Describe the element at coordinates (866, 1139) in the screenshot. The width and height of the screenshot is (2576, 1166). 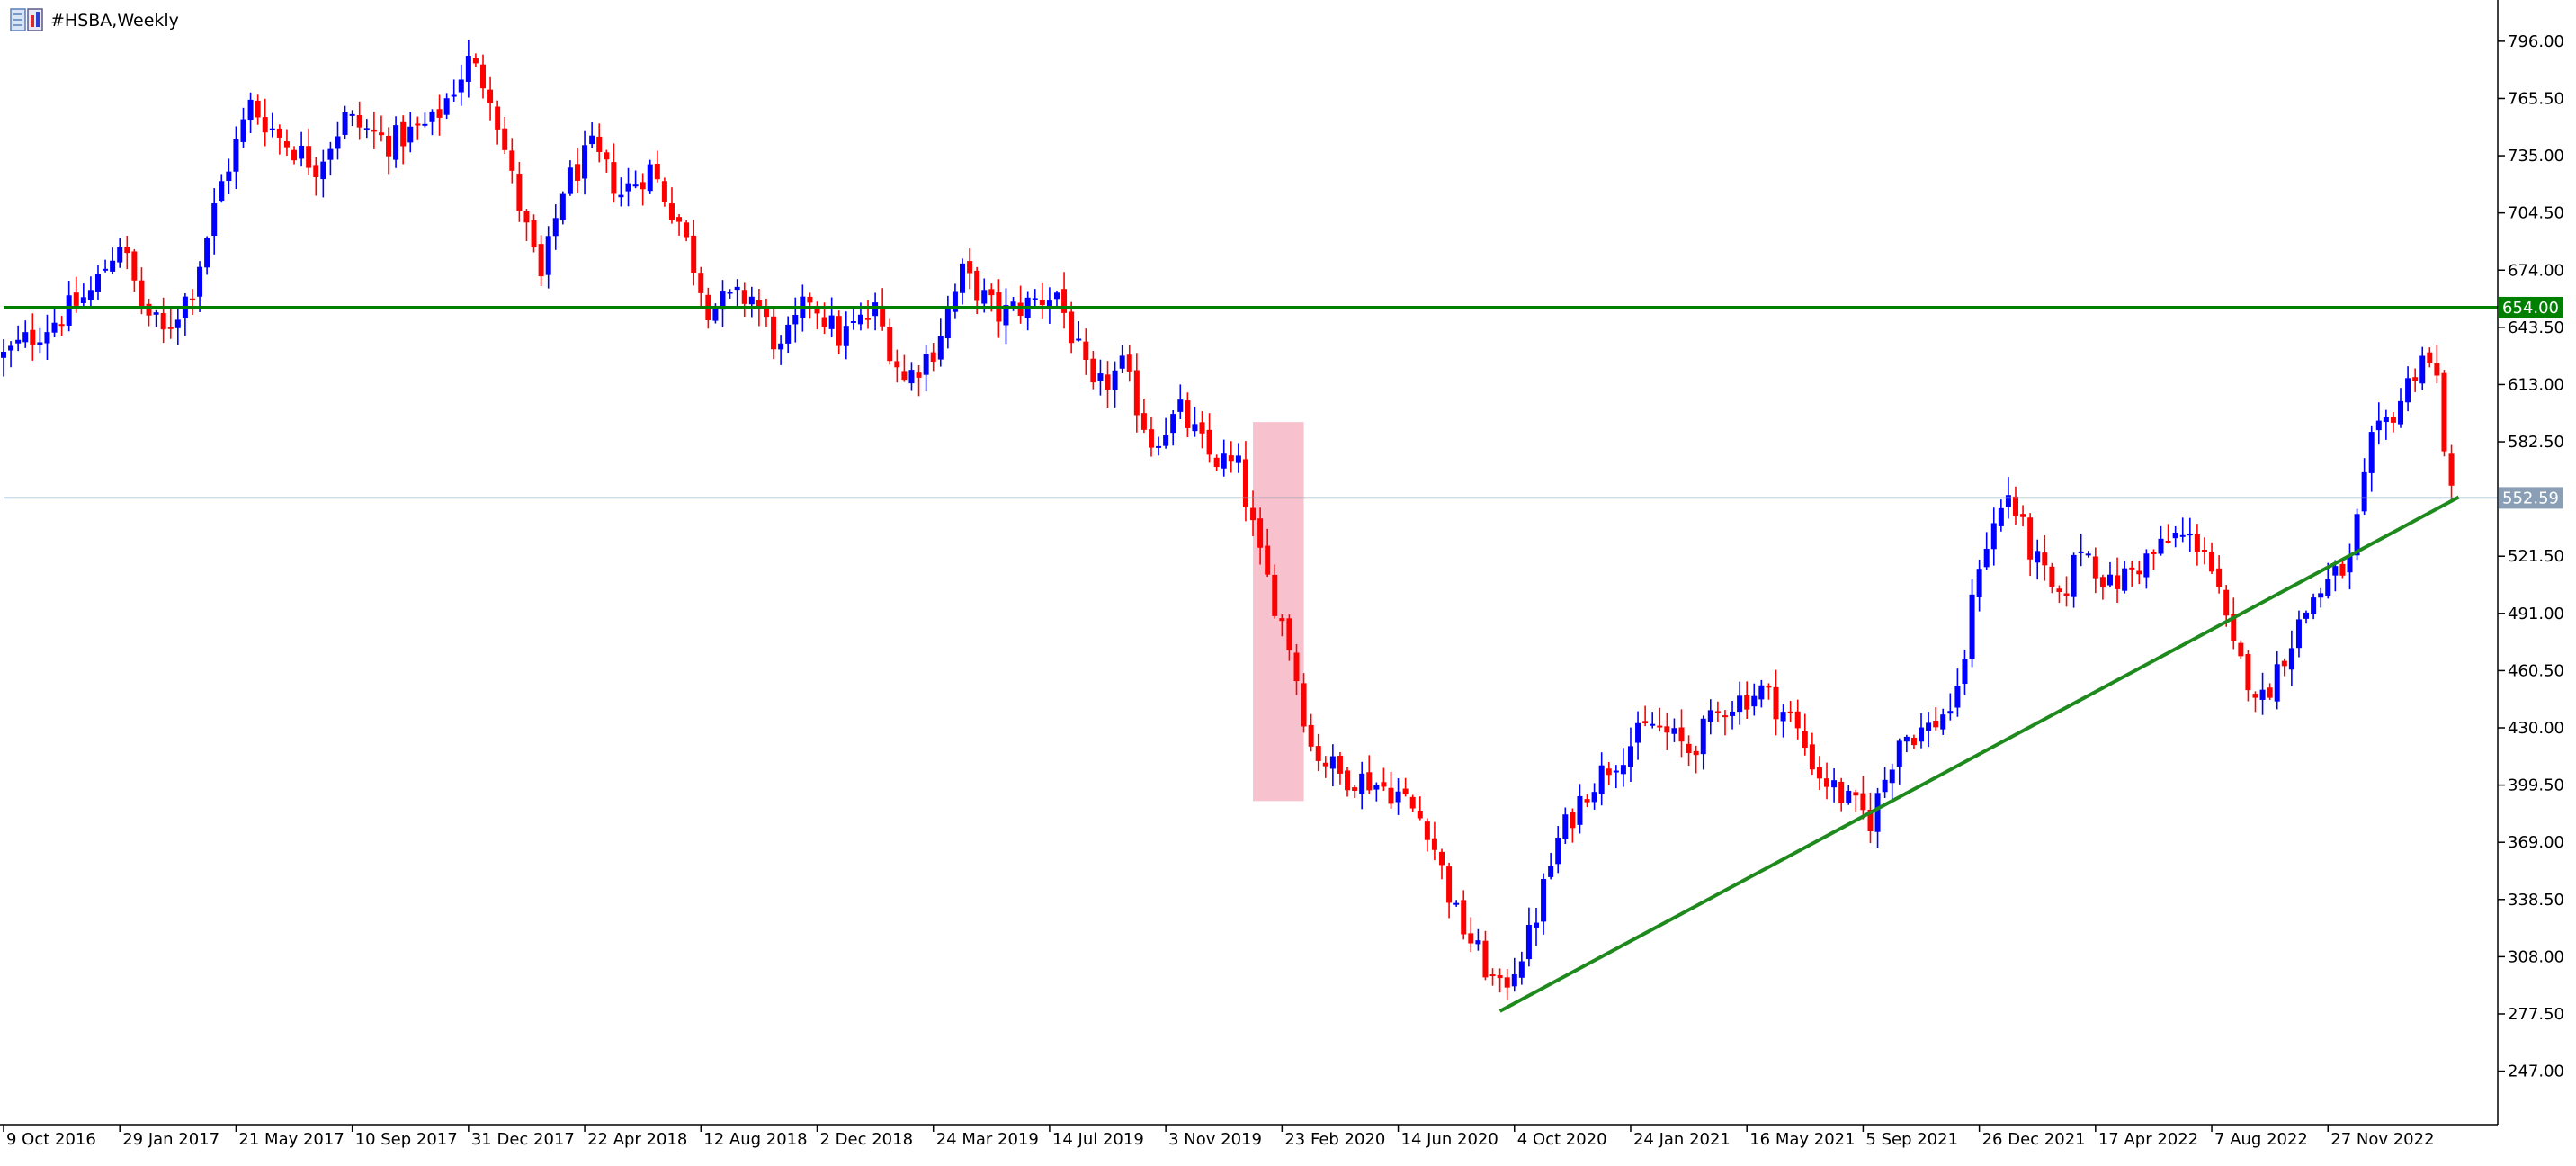
I see `x-tick-label: 2 Dec 2018` at that location.